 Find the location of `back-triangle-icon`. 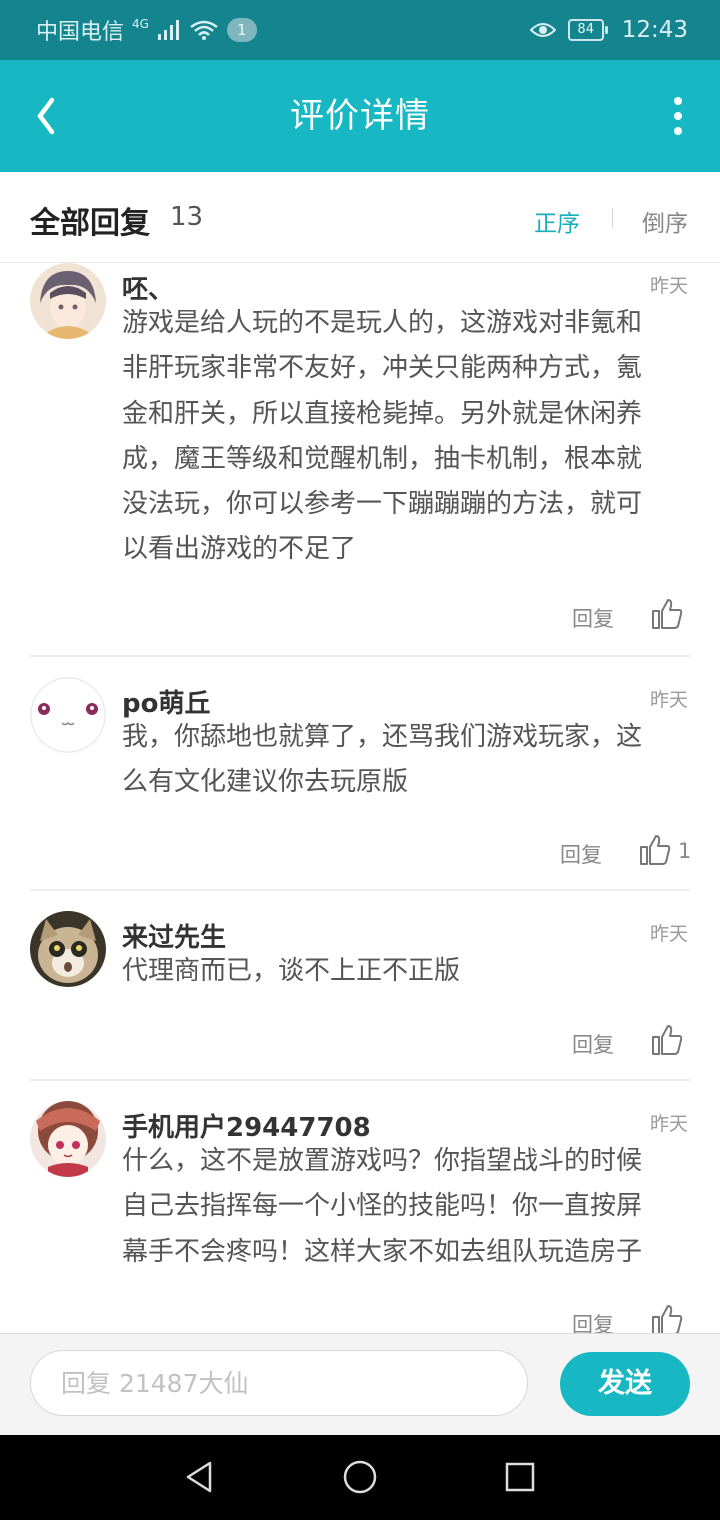

back-triangle-icon is located at coordinates (200, 1477).